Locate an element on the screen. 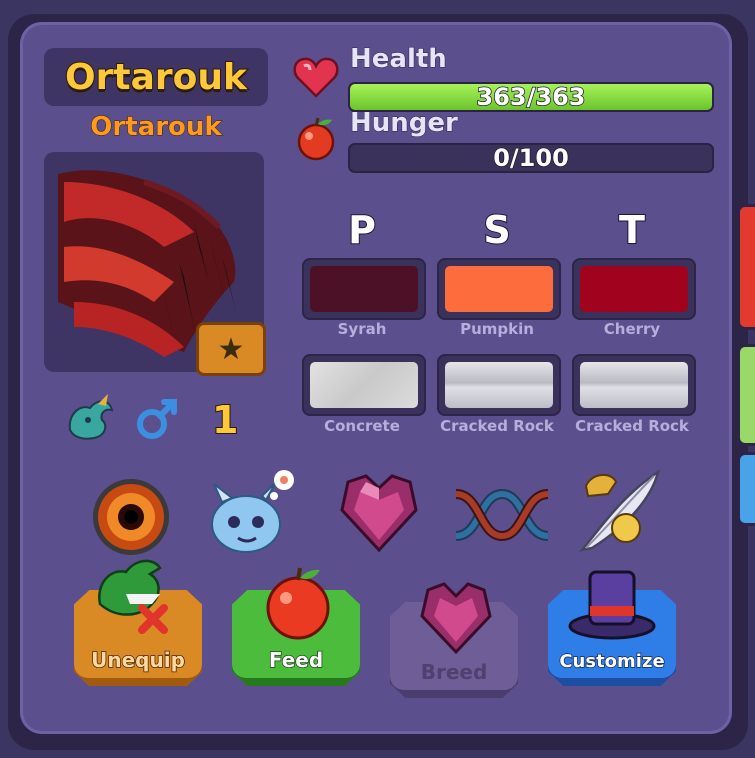 The width and height of the screenshot is (755, 758). male-icon is located at coordinates (157, 419).